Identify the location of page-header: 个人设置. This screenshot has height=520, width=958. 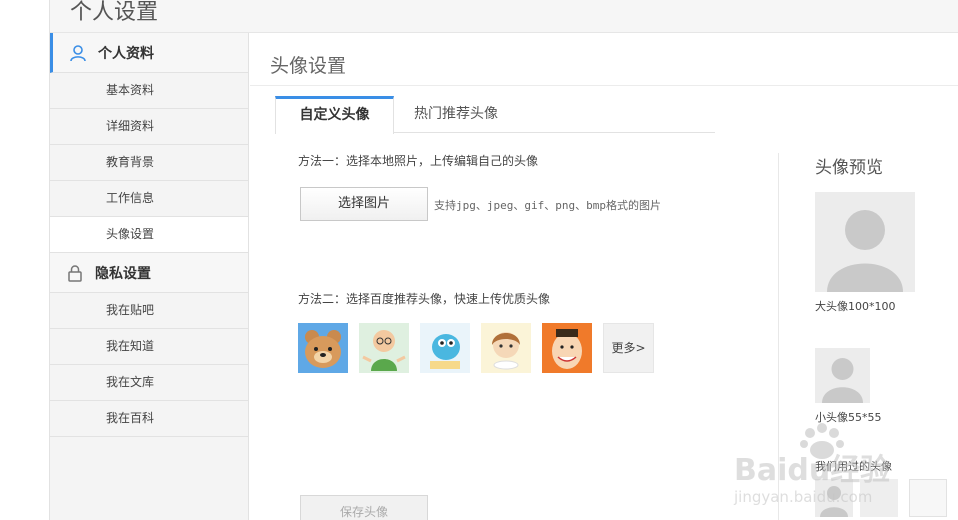
(504, 16).